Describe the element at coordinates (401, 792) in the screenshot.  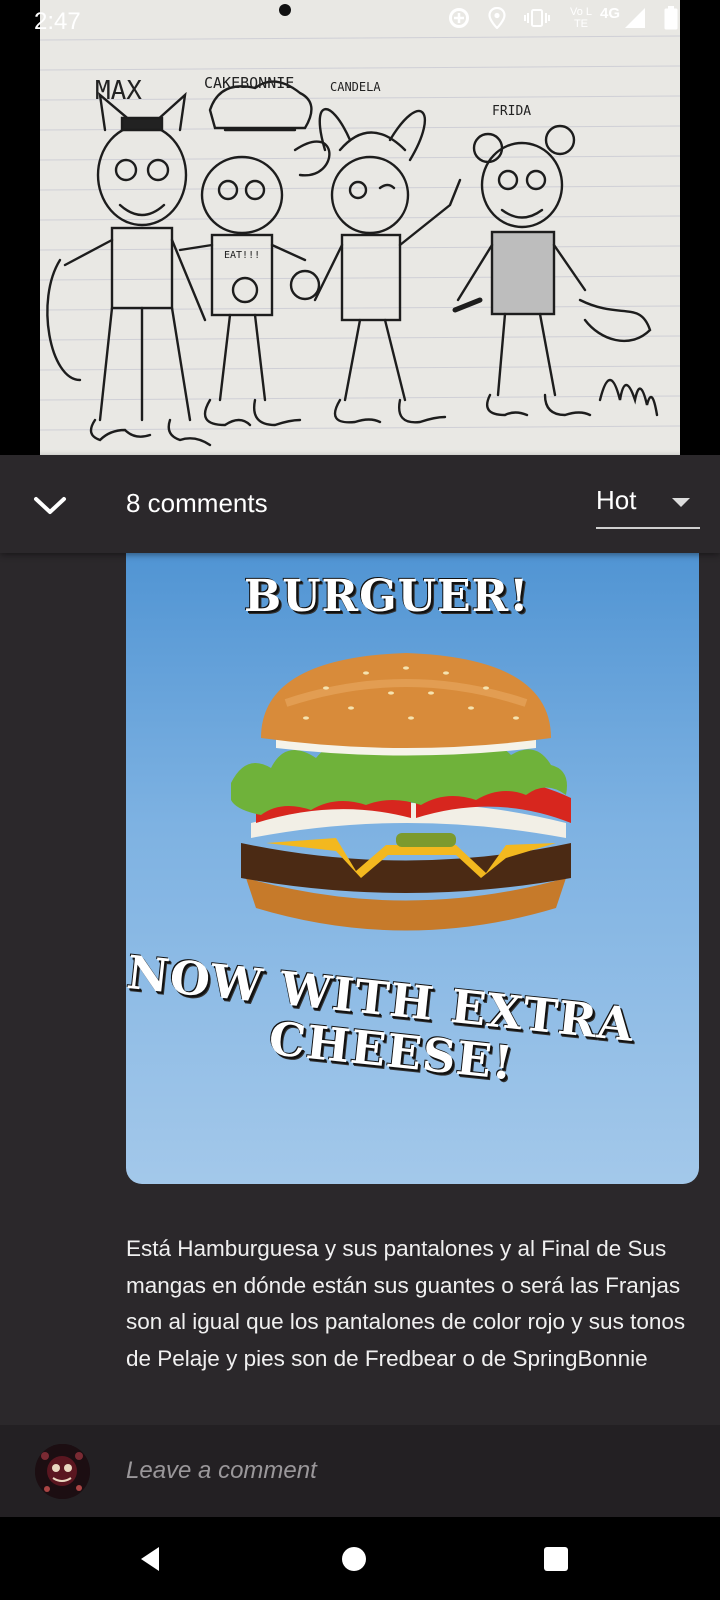
I see `burger-illustration` at that location.